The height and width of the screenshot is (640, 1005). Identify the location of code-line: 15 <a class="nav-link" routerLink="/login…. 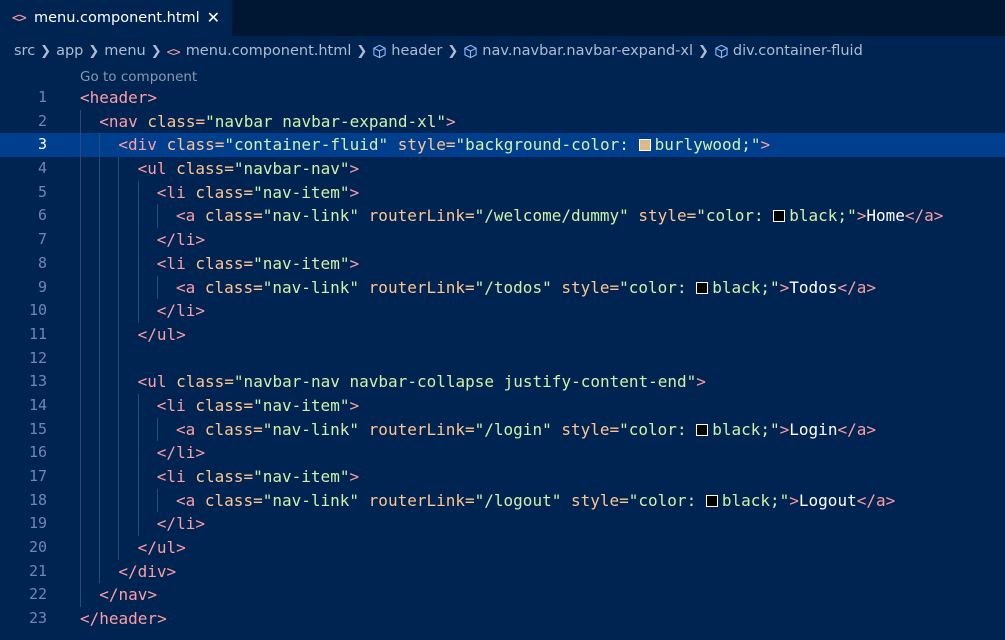
(502, 429).